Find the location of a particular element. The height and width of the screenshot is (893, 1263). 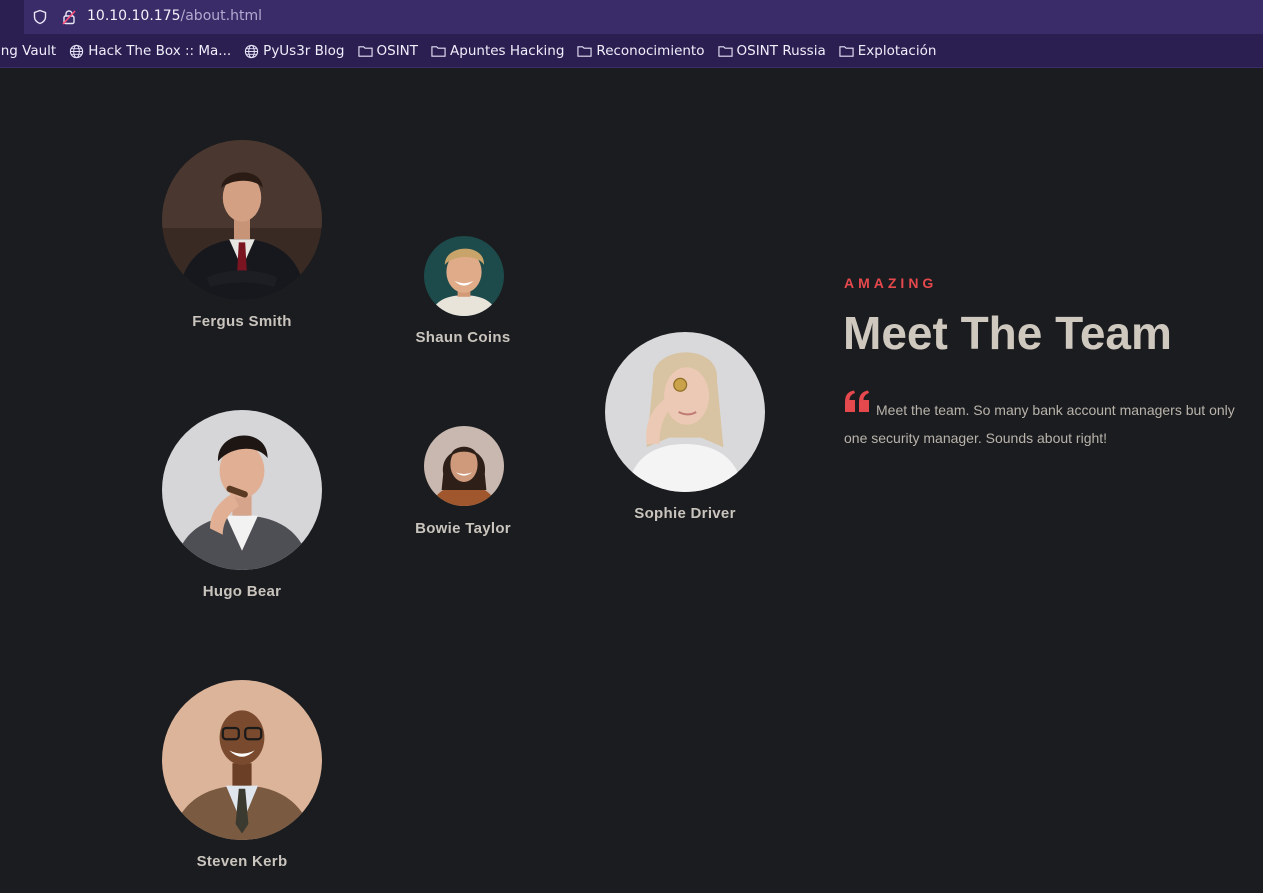

url-text: 10.10.10.175/about.html is located at coordinates (174, 16).